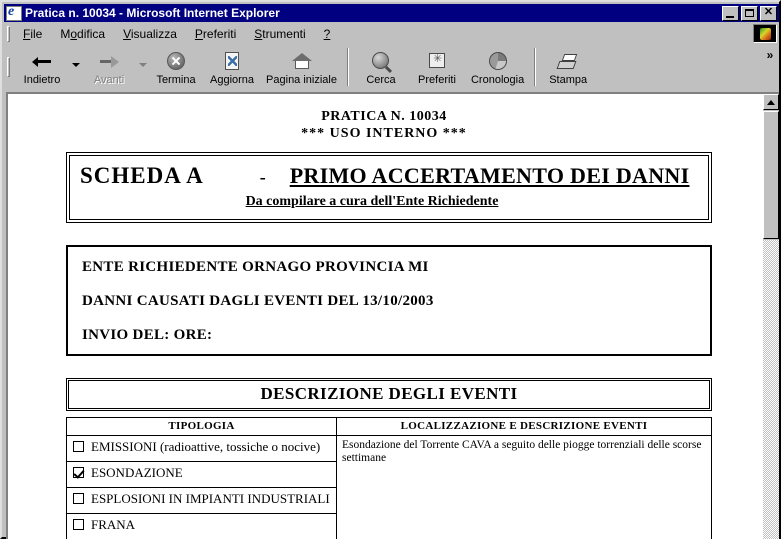 This screenshot has width=781, height=539. I want to click on forward-button-label: Avanti, so click(109, 79).